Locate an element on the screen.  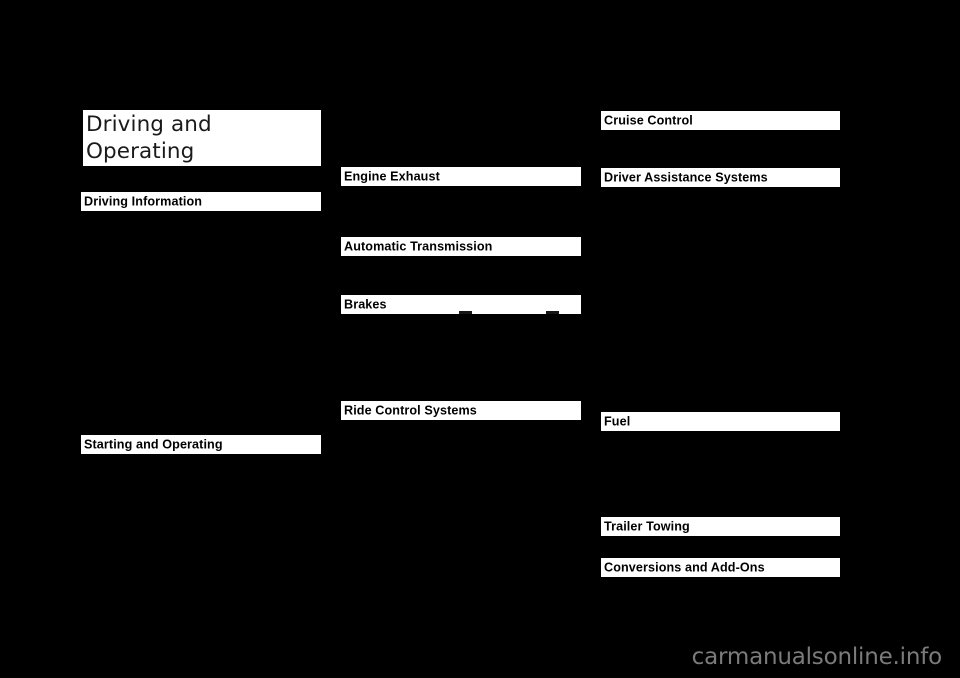
section-bar-cruise-control: Cruise Control is located at coordinates (720, 120).